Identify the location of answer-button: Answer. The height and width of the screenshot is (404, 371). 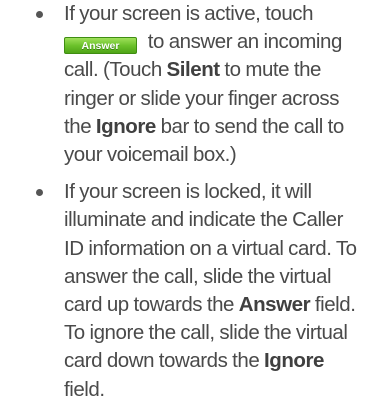
(100, 46).